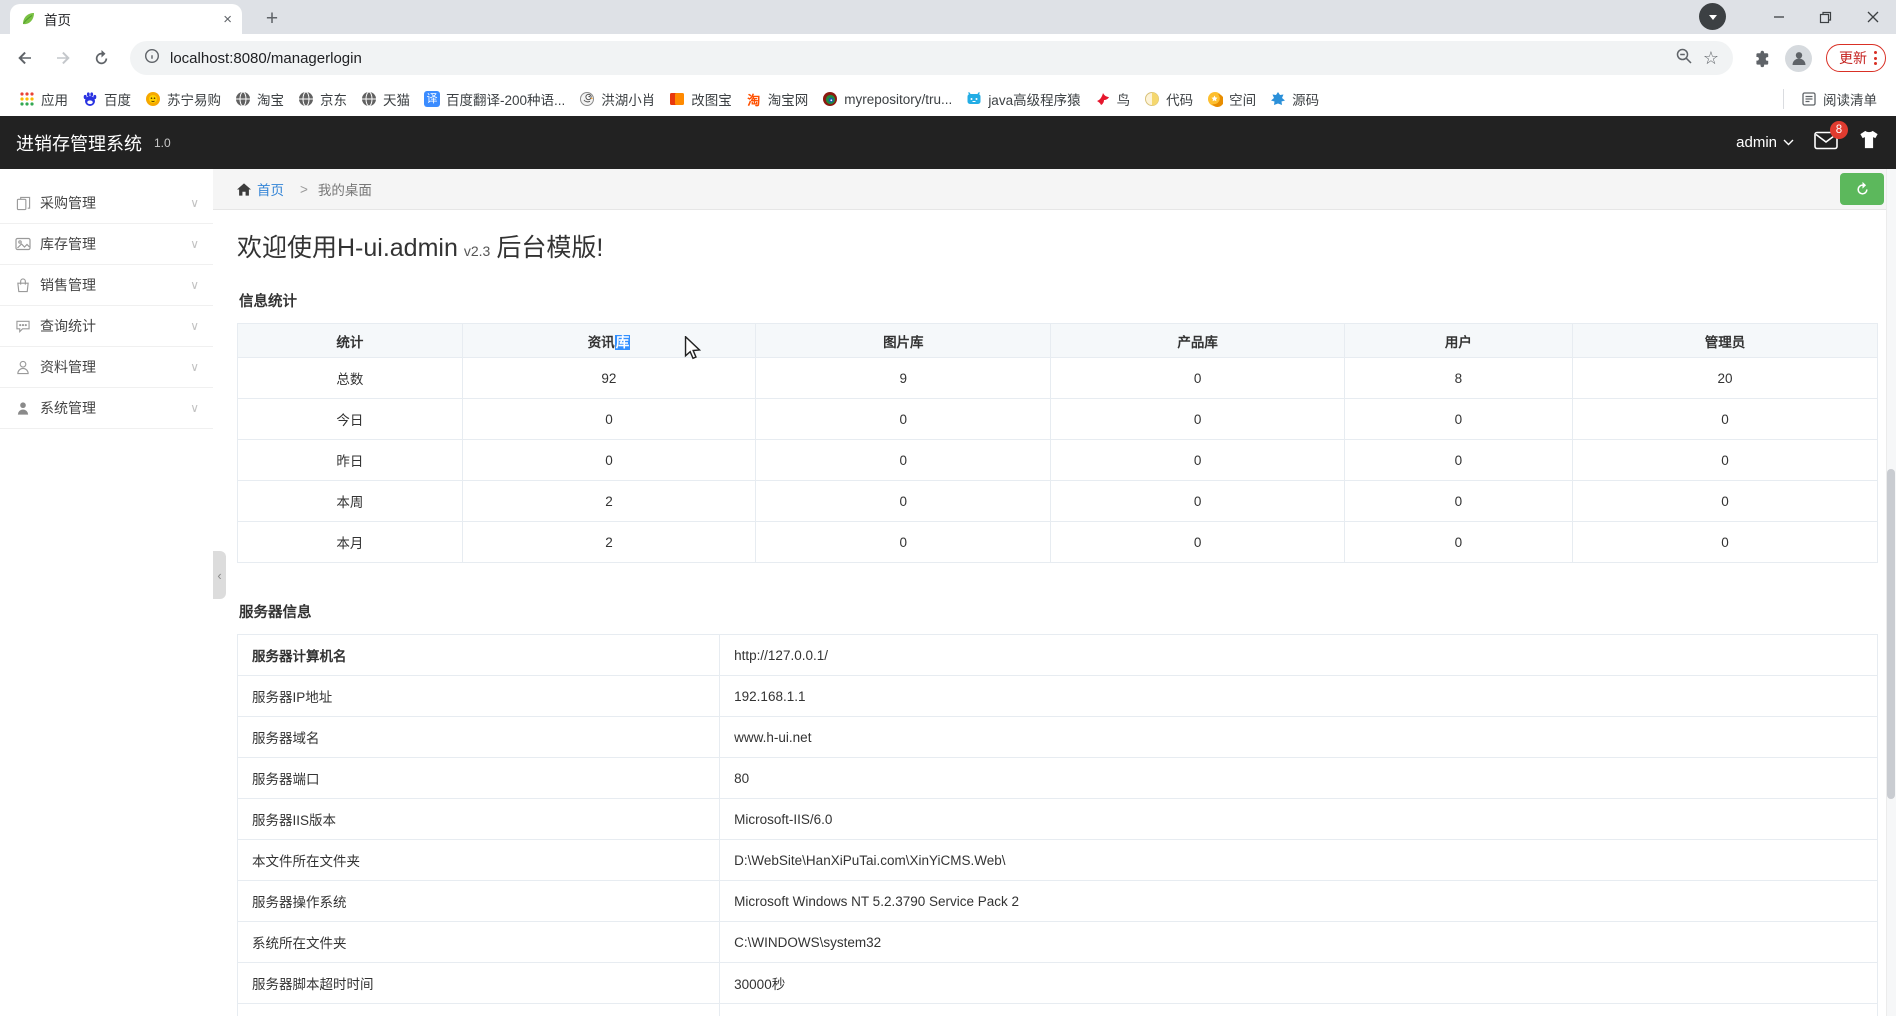  I want to click on table-row: 服务器脚本超时时间 30000秒, so click(1057, 983).